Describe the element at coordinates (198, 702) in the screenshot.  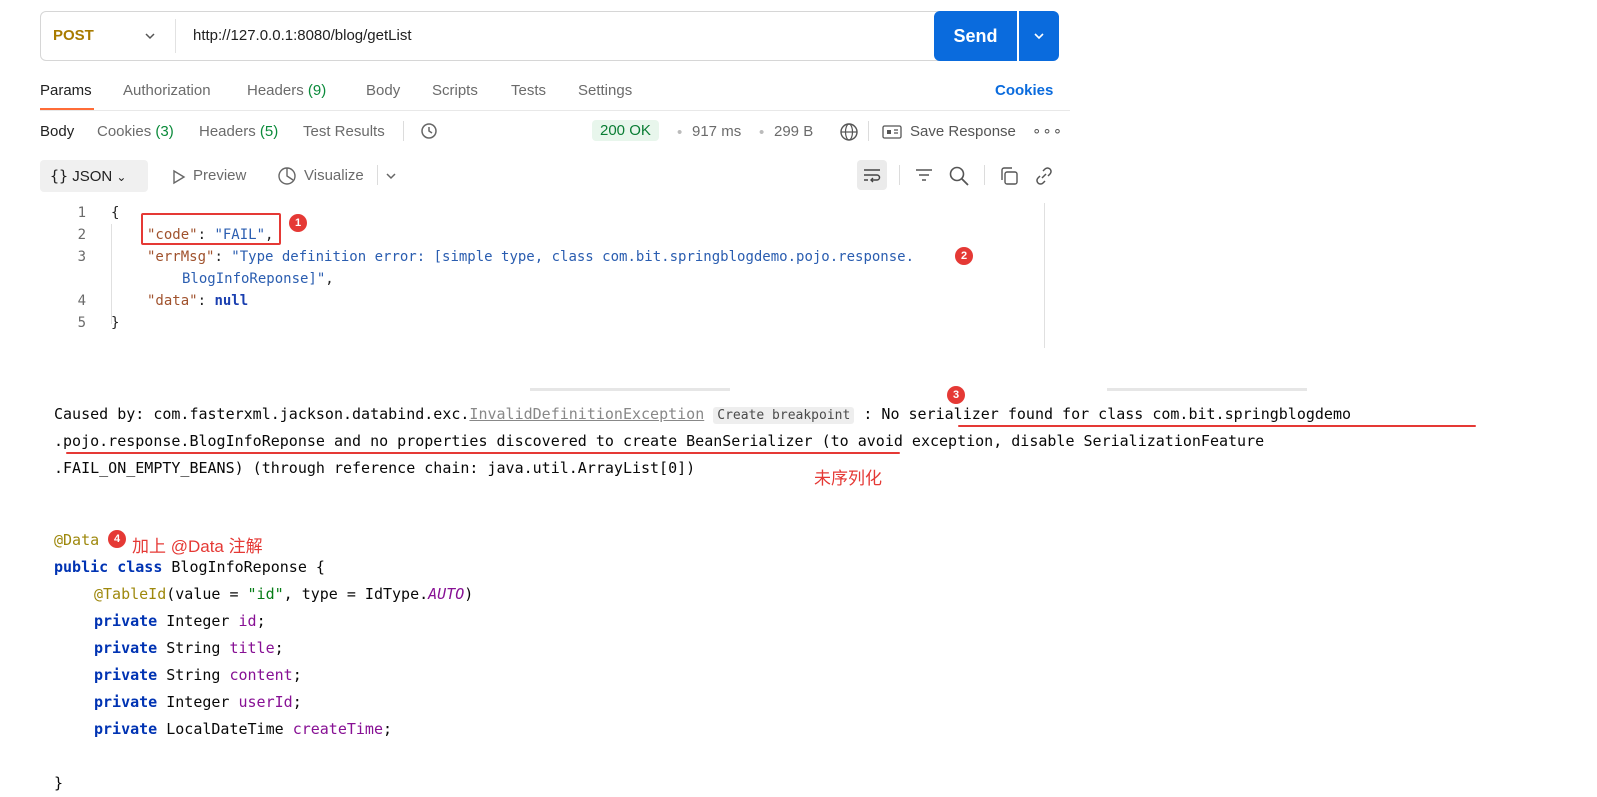
I see `code-line-field: private Integer userId;` at that location.